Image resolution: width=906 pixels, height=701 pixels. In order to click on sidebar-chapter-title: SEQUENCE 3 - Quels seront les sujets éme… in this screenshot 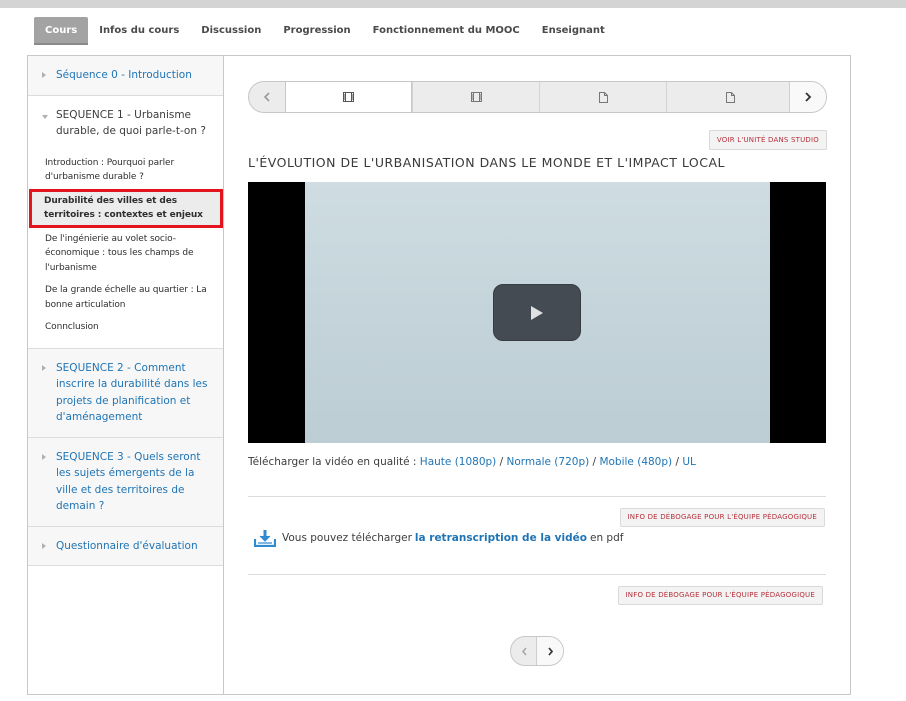, I will do `click(125, 482)`.